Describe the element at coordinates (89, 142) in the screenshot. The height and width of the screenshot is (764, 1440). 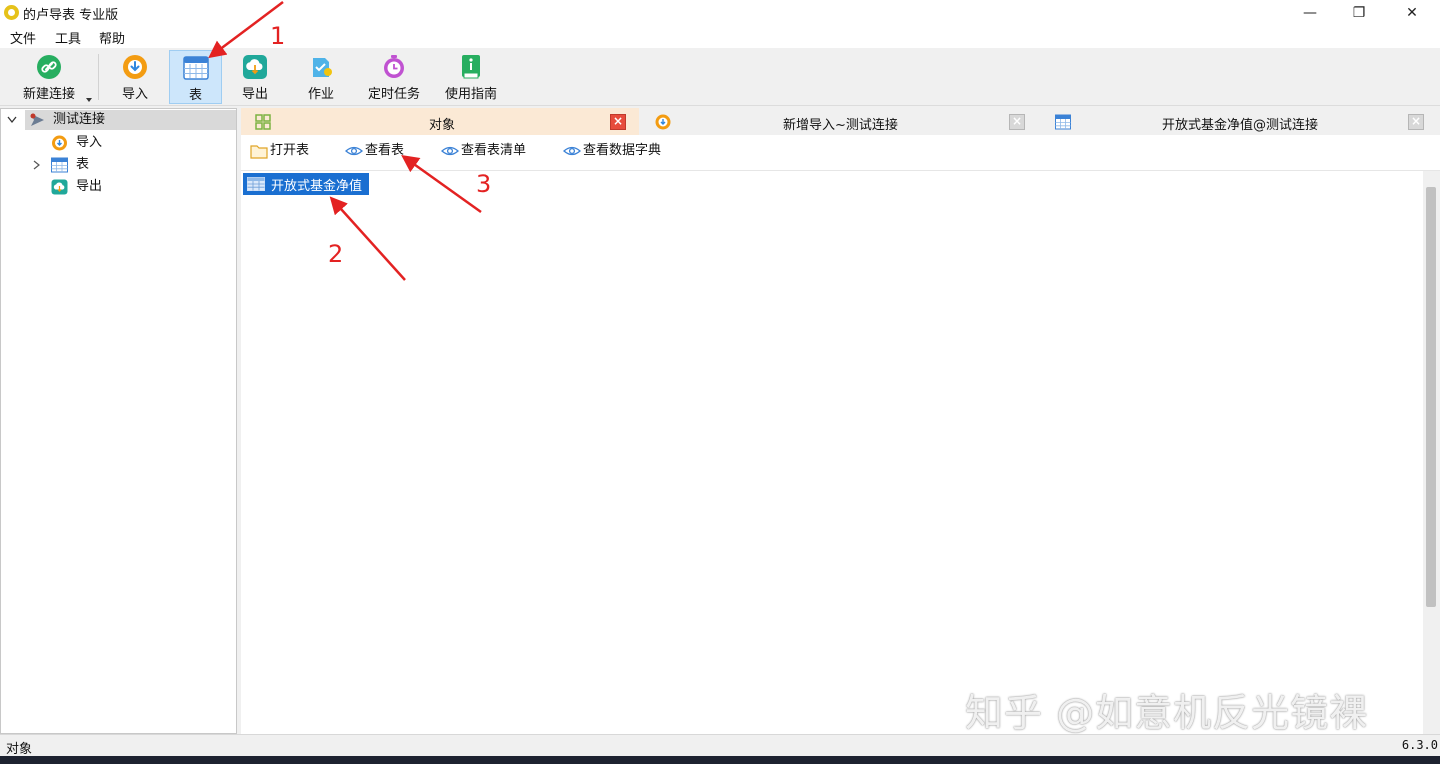
I see `tree-item-import-label: 导入` at that location.